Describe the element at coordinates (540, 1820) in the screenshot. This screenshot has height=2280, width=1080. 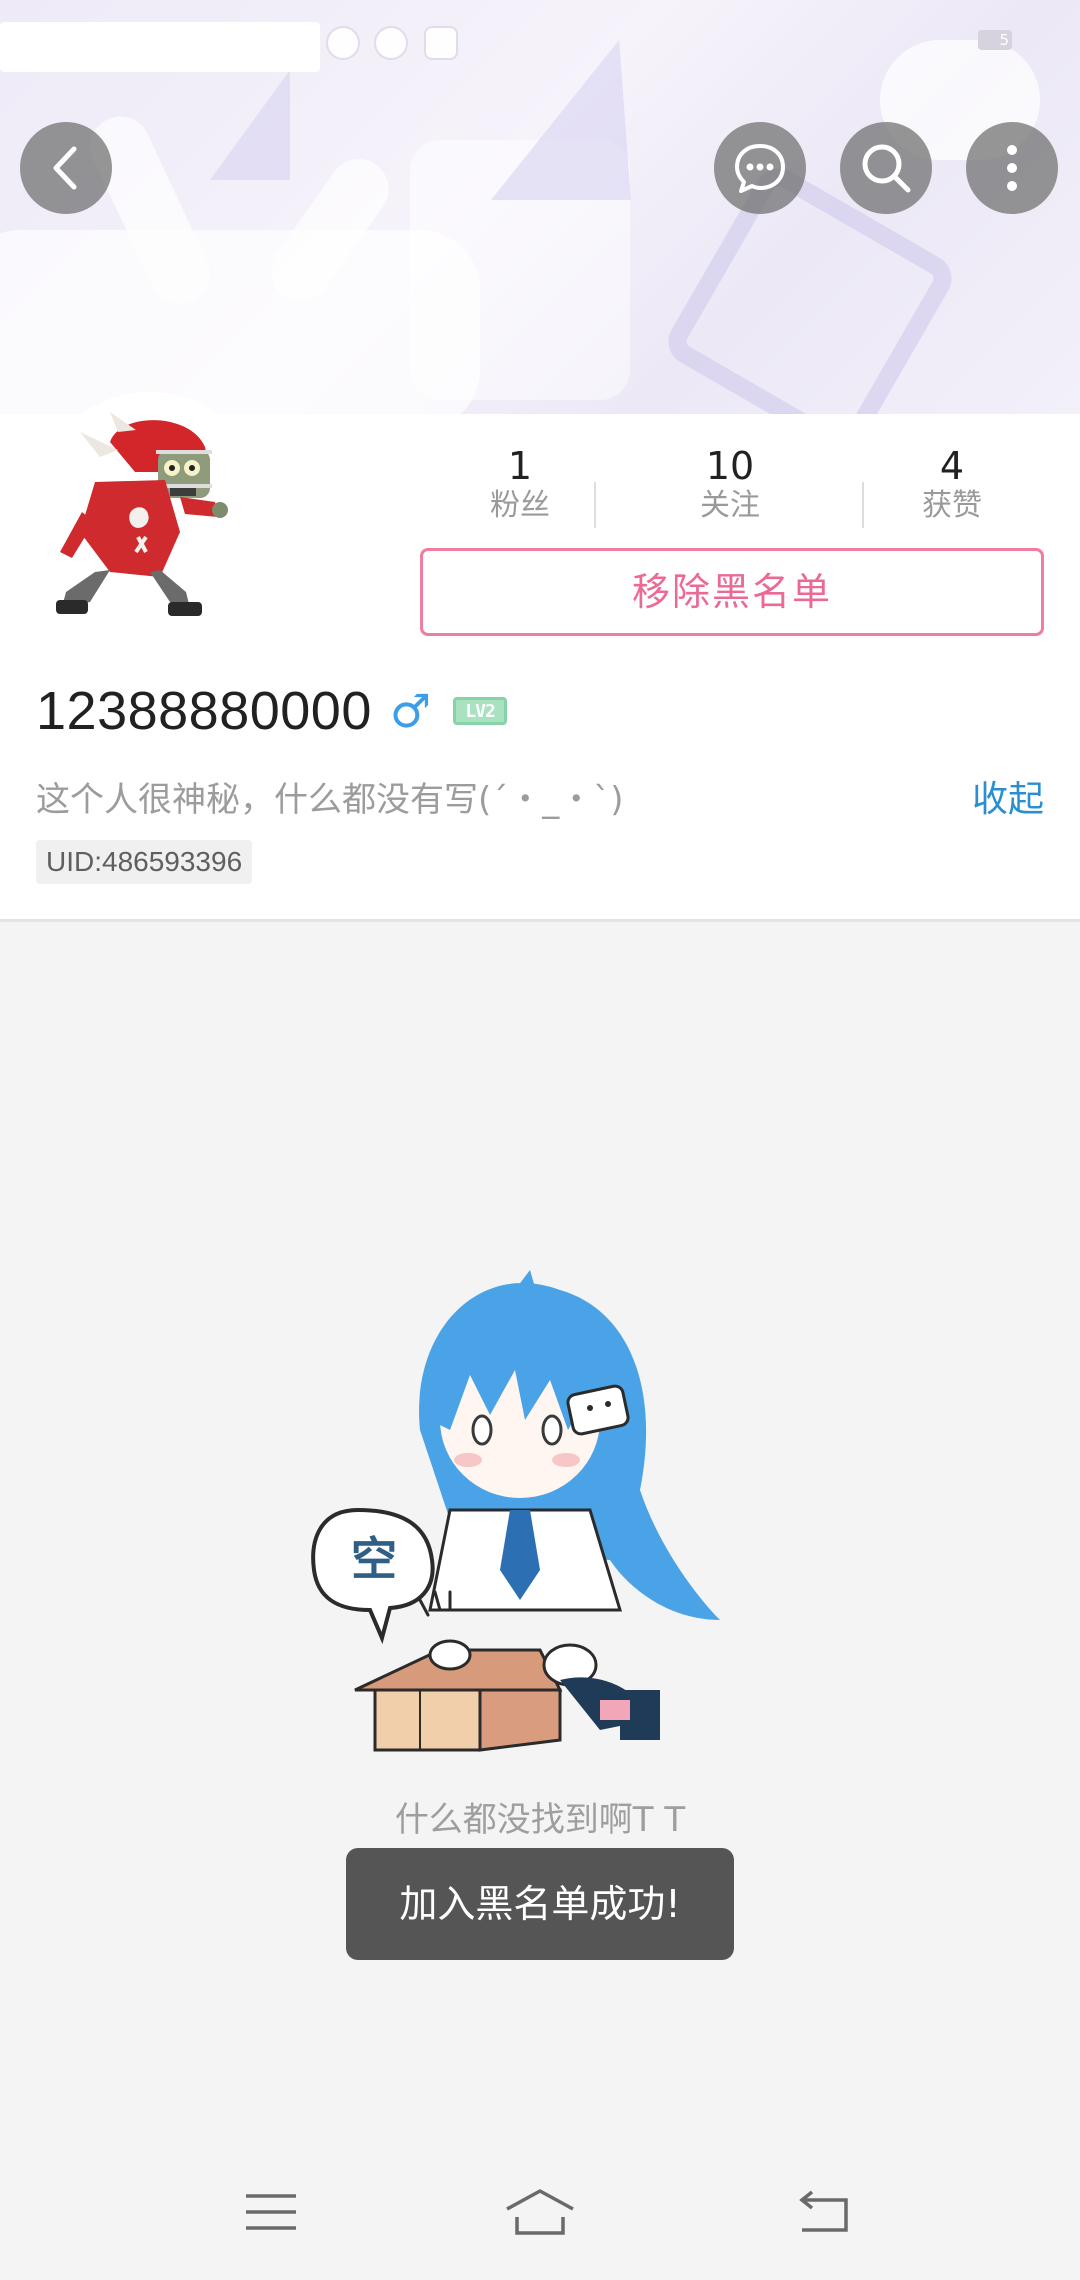
I see `empty-state-message: 什么都没找到啊T T` at that location.